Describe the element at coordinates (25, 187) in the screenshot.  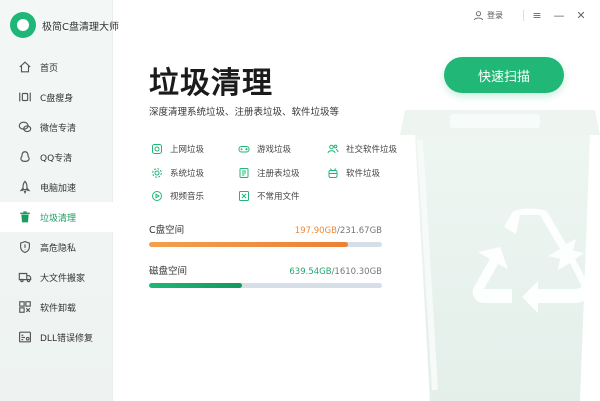
I see `rocket-icon` at that location.